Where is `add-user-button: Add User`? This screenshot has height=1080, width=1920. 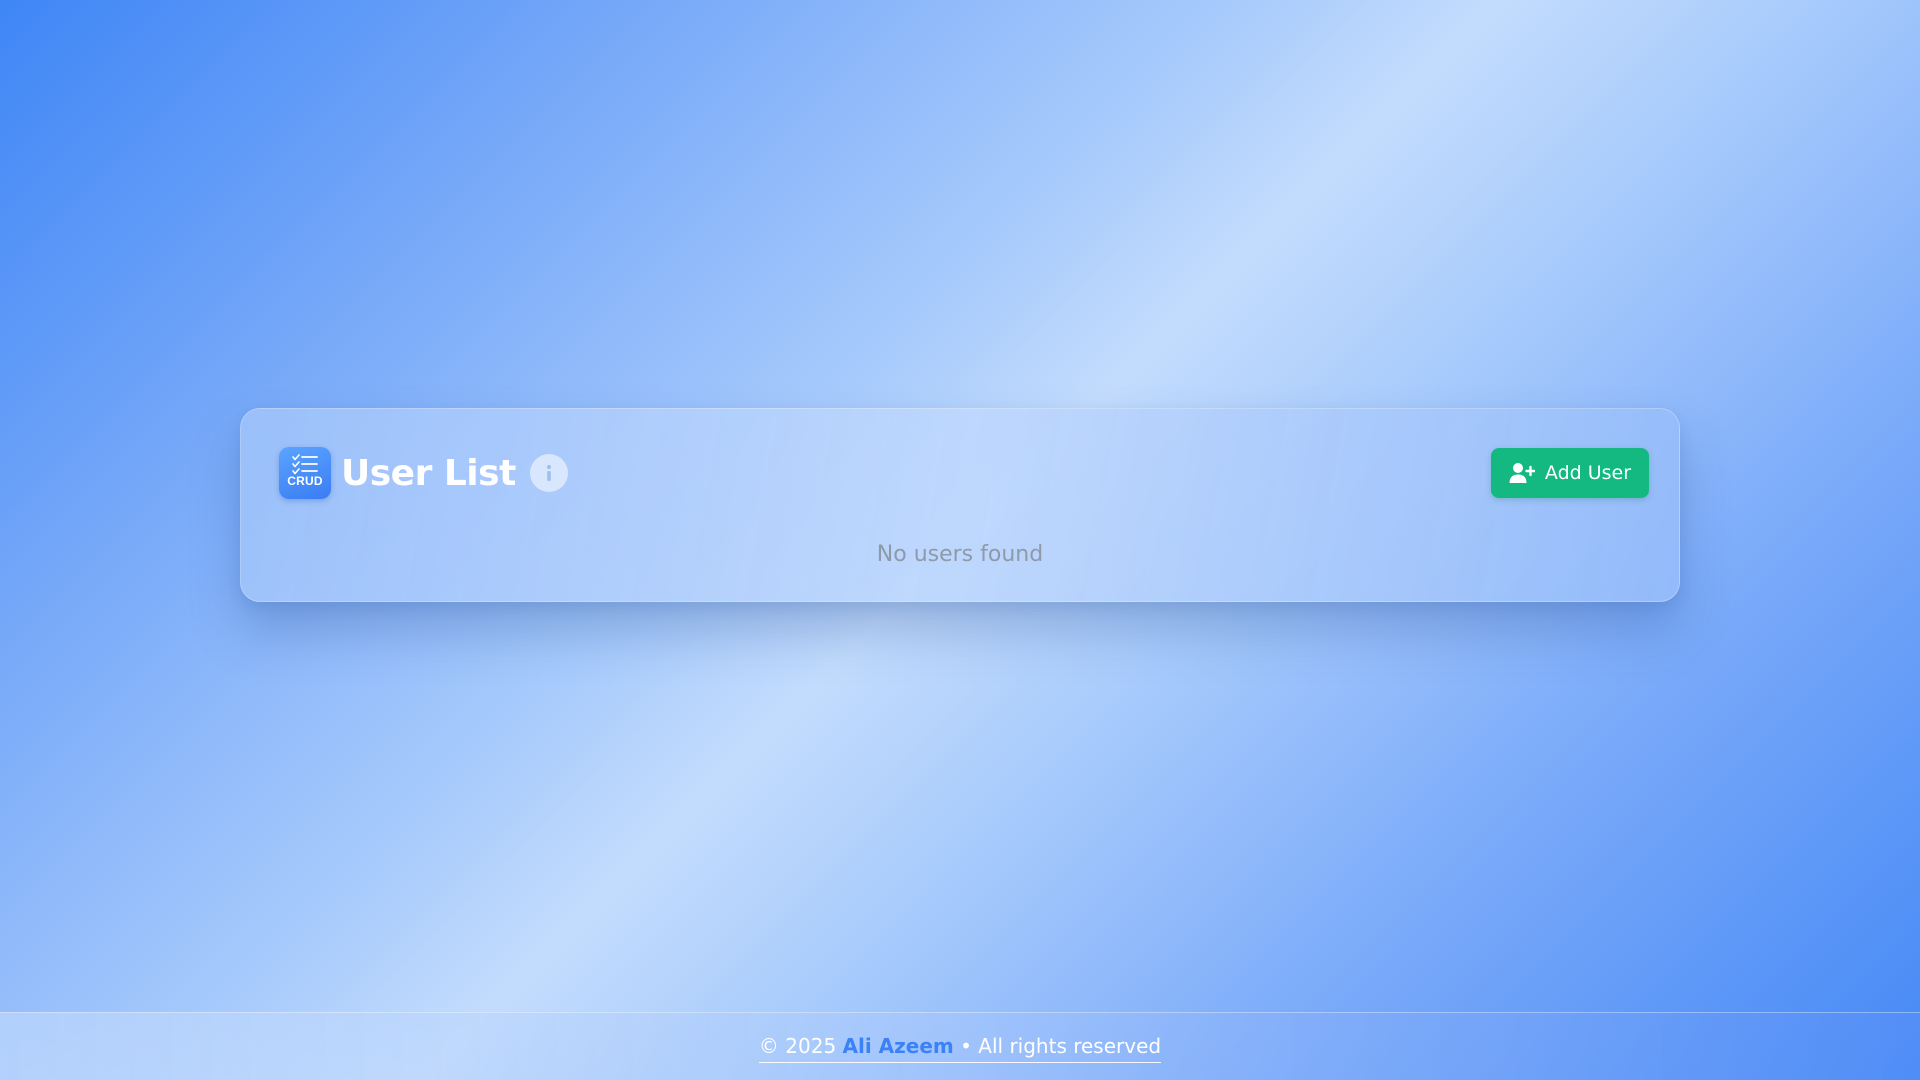
add-user-button: Add User is located at coordinates (1570, 473).